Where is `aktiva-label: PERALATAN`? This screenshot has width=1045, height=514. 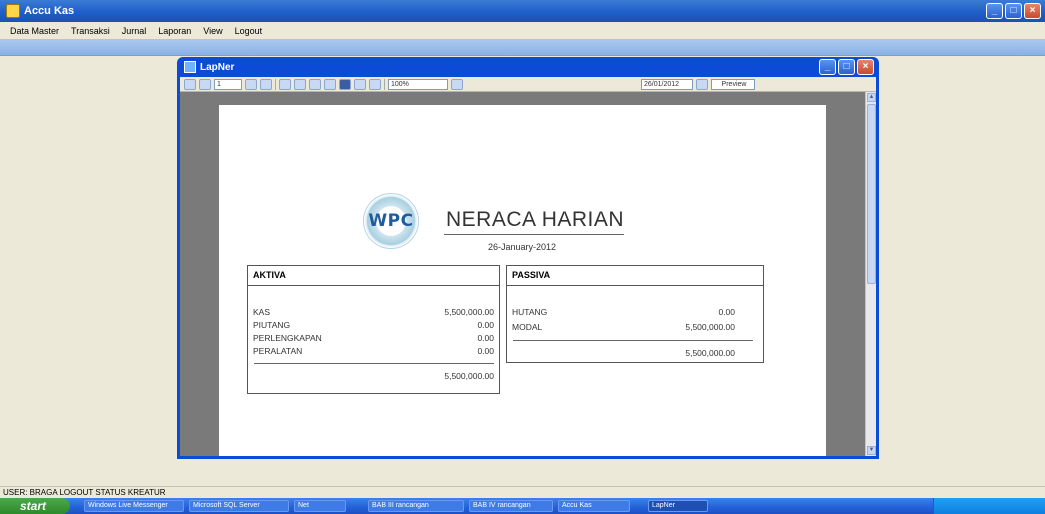 aktiva-label: PERALATAN is located at coordinates (278, 351).